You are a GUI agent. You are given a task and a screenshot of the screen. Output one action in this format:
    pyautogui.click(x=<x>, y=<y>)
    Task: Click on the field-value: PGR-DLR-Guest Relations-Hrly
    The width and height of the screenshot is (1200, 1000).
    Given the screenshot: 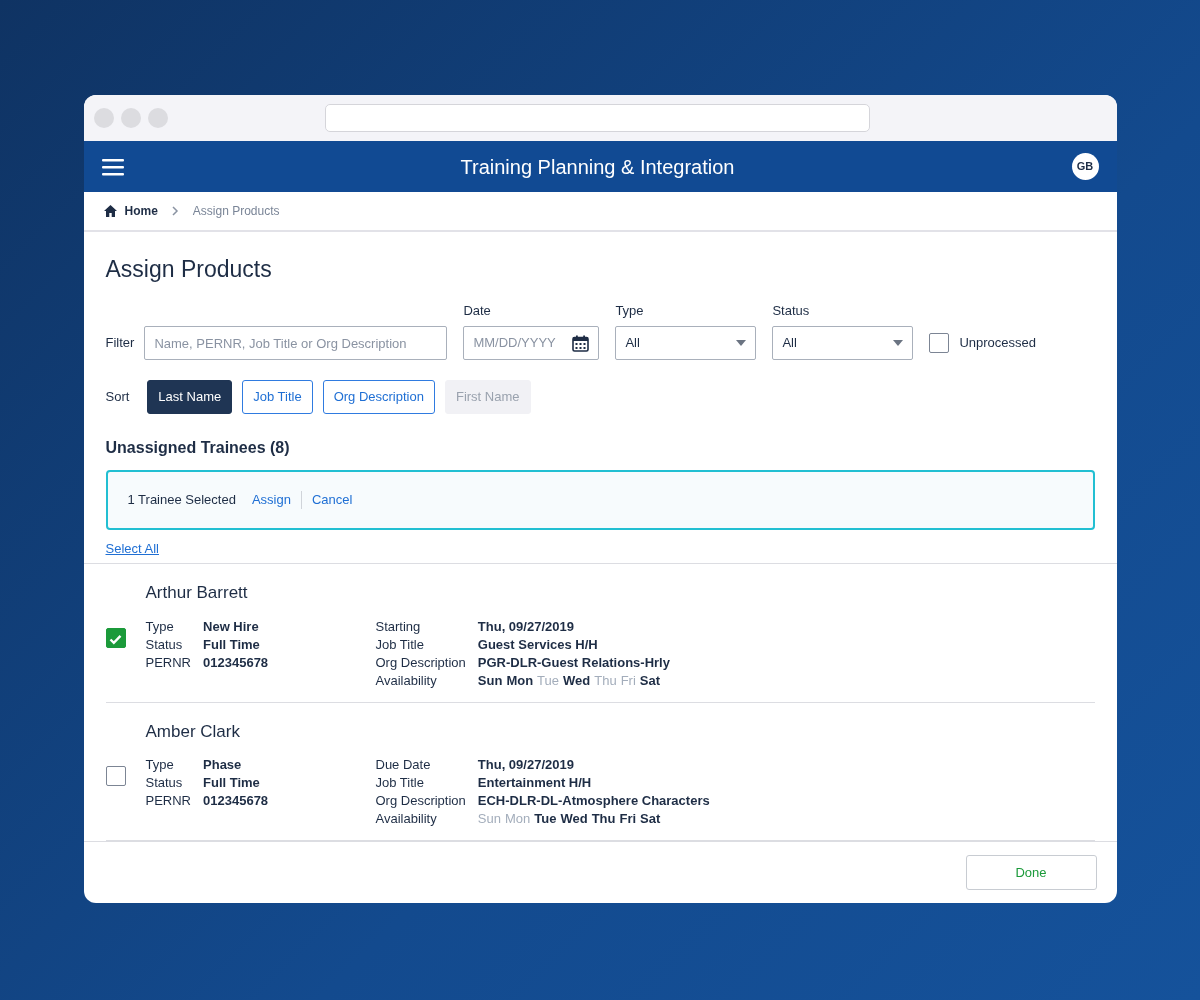 What is the action you would take?
    pyautogui.click(x=573, y=662)
    